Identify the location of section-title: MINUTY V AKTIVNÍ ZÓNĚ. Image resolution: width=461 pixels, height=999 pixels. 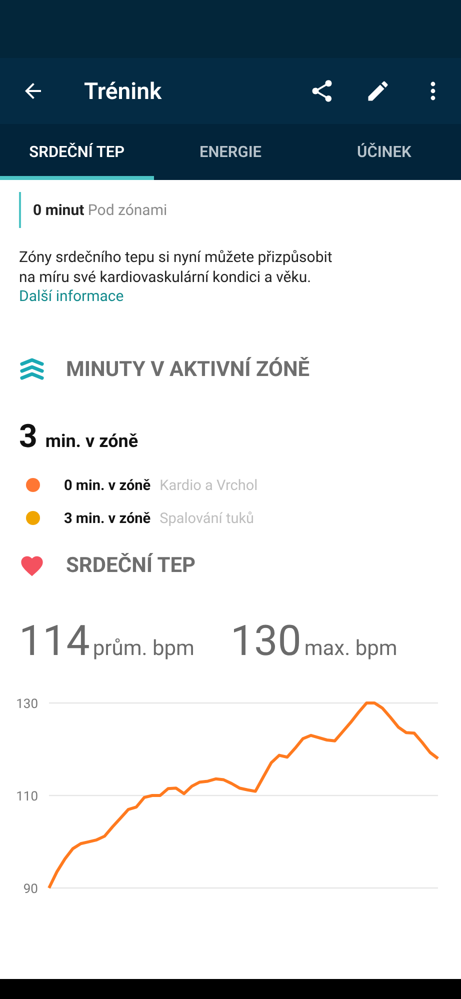
(188, 370).